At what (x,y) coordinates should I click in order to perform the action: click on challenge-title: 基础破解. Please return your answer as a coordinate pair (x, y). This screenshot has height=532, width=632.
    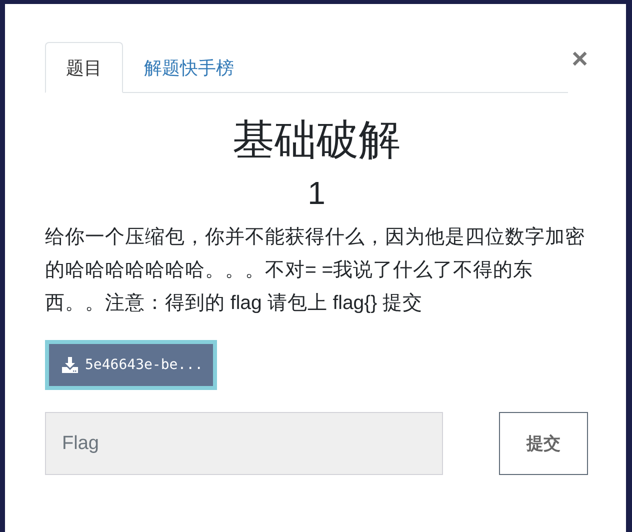
    Looking at the image, I should click on (317, 140).